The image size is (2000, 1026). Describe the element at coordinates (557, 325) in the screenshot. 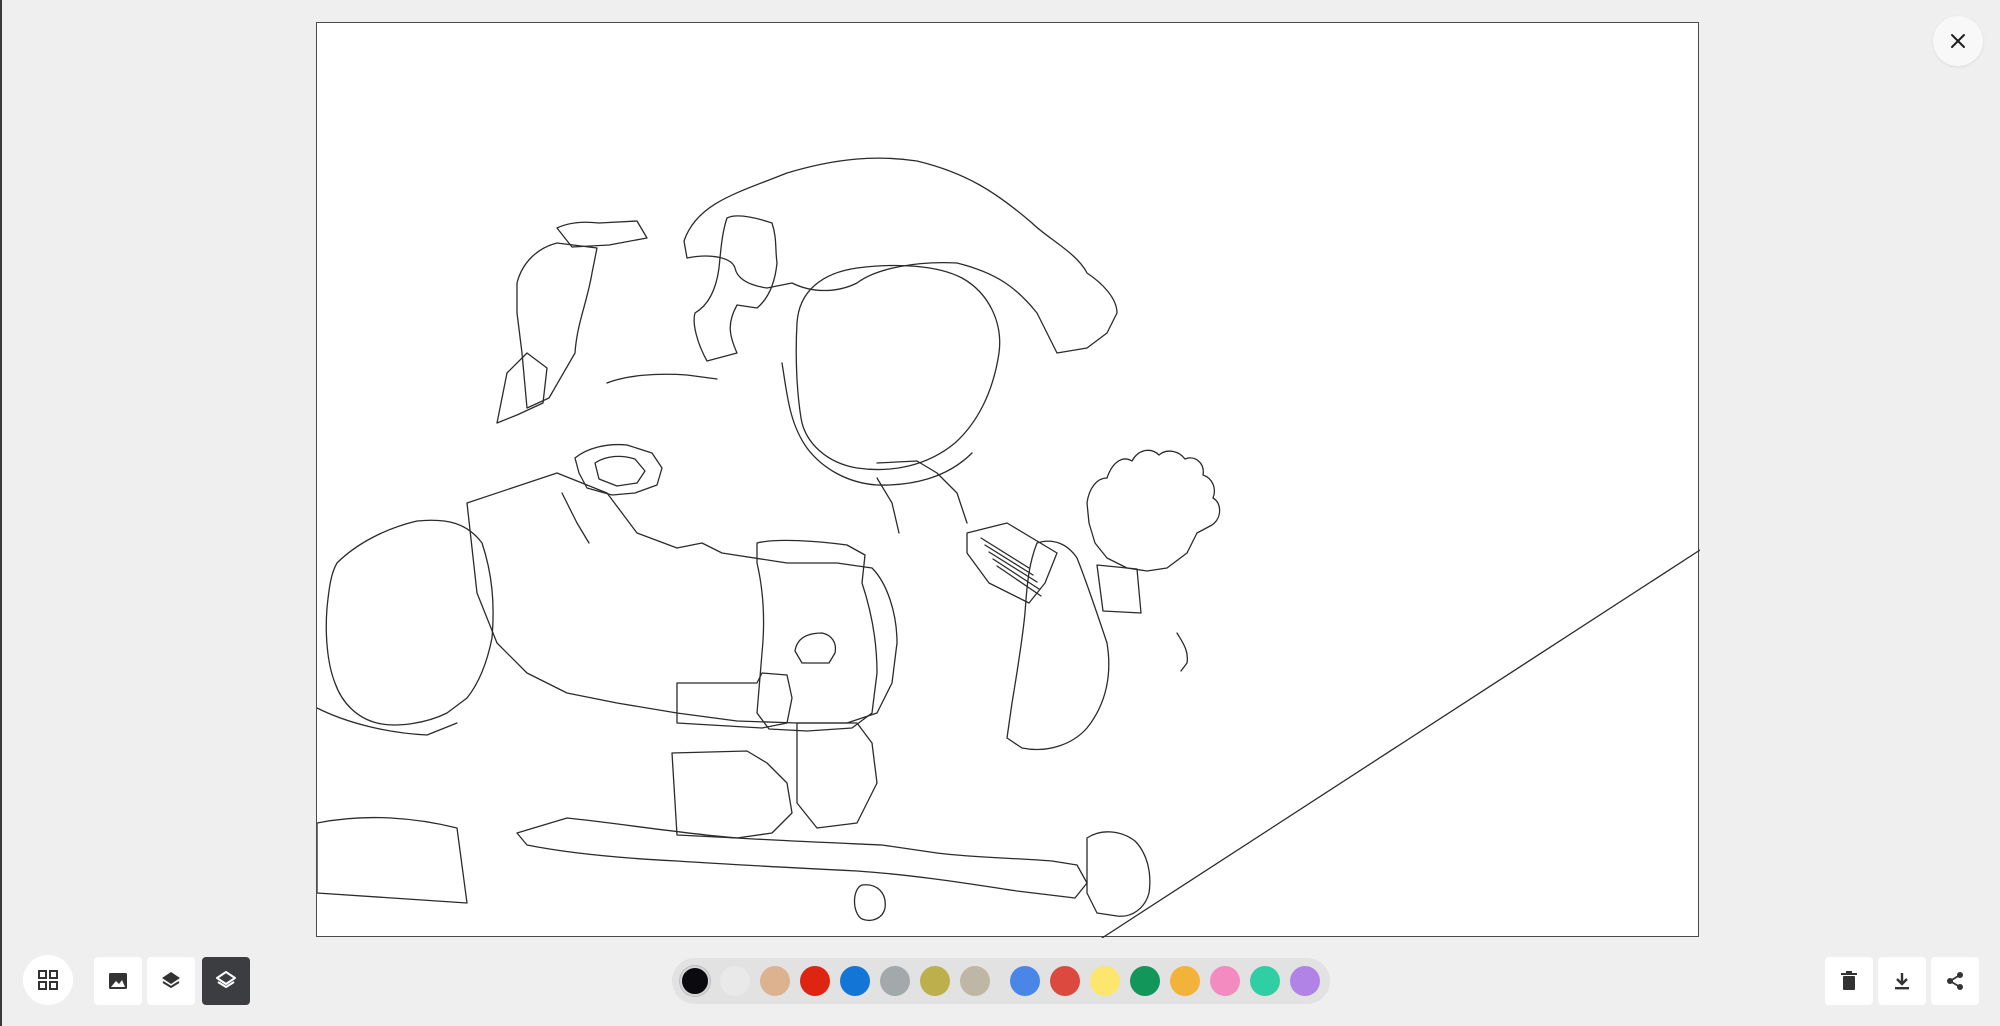

I see `backpack-frame` at that location.